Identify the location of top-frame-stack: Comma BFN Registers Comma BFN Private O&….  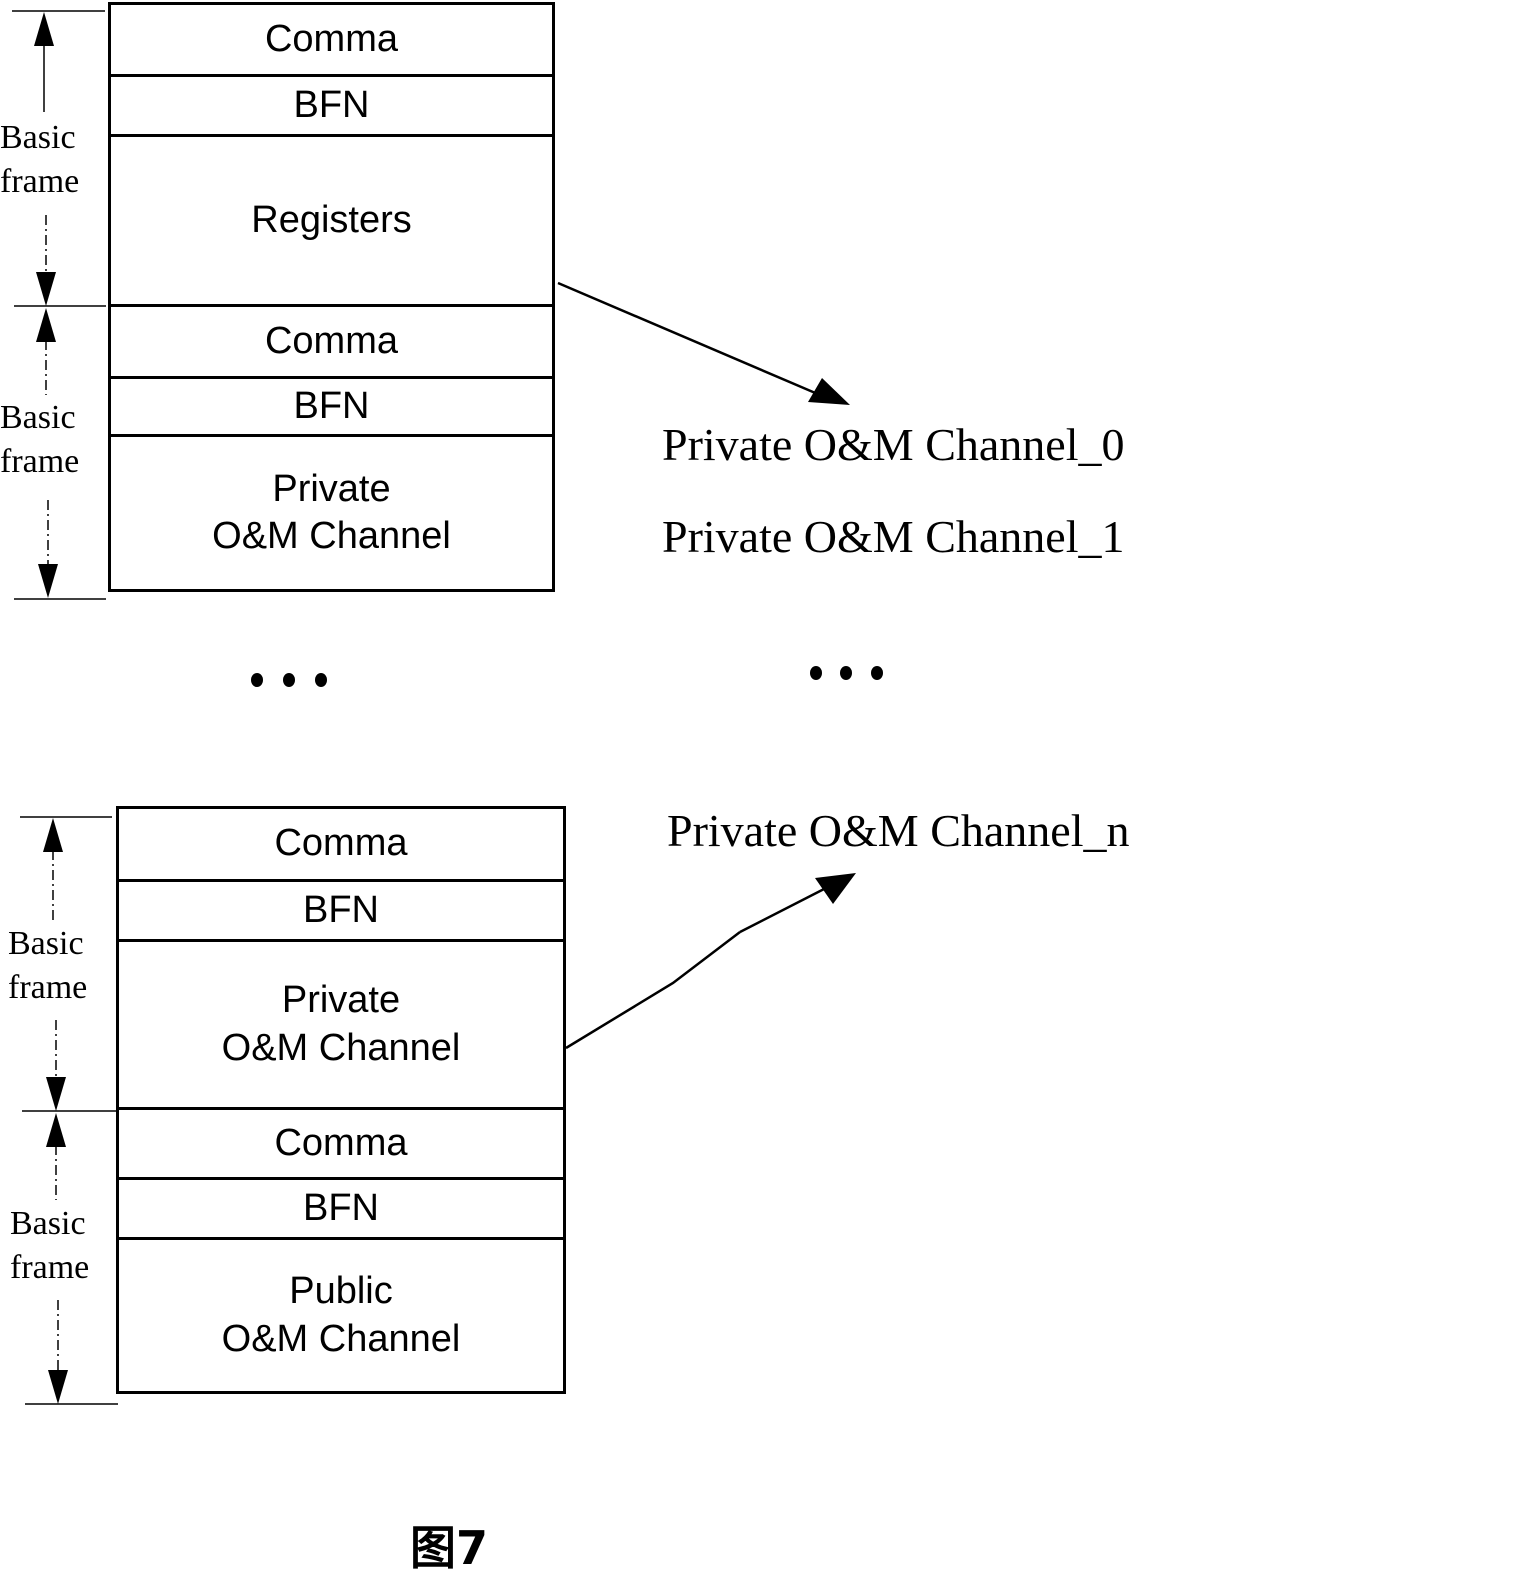
(331, 297).